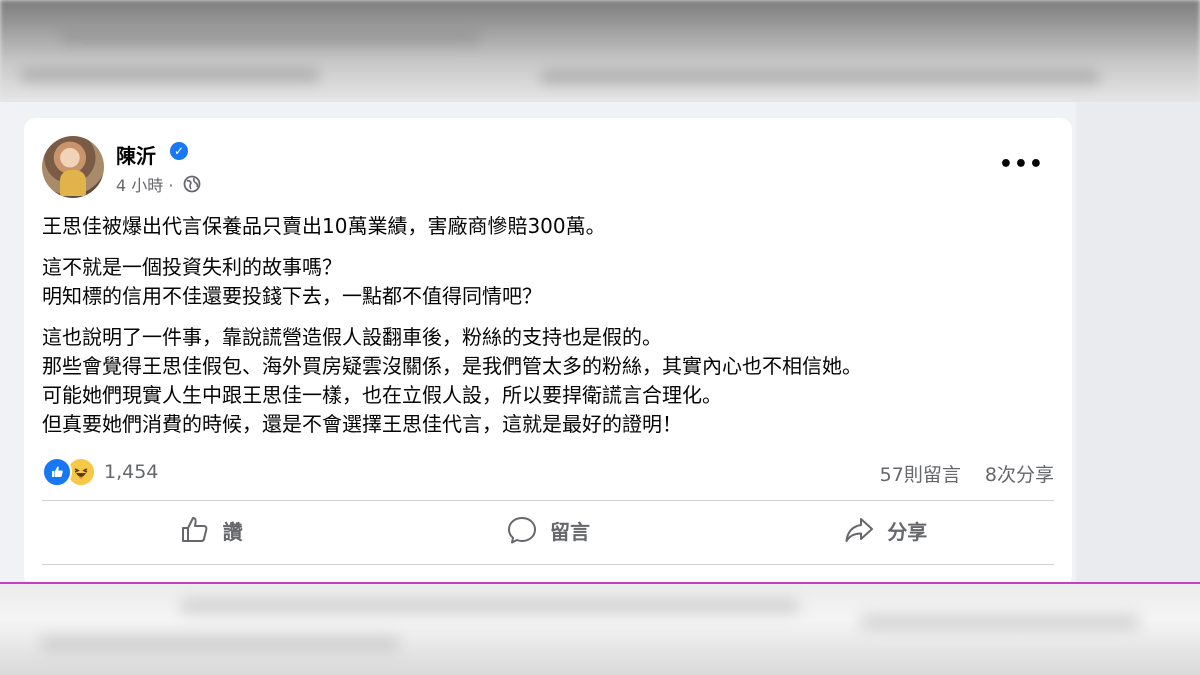 The image size is (1200, 675). I want to click on post-paragraph-1: 王思佳被爆出代言保養品只賣出10萬業績，害廠商慘賠300萬。, so click(547, 226).